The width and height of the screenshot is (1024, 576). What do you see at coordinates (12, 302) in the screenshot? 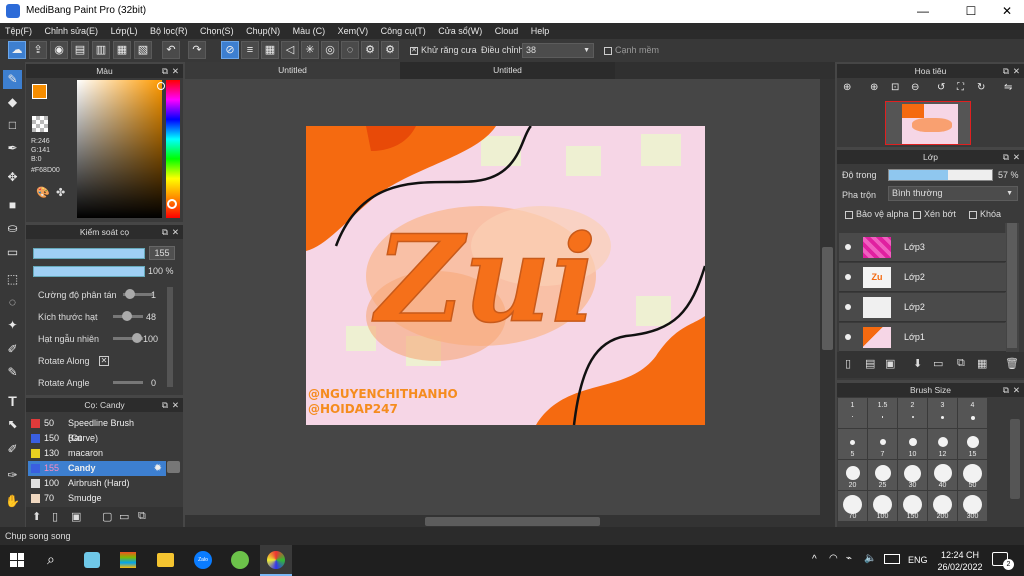
I see `lasso-select-icon: ◌` at bounding box center [12, 302].